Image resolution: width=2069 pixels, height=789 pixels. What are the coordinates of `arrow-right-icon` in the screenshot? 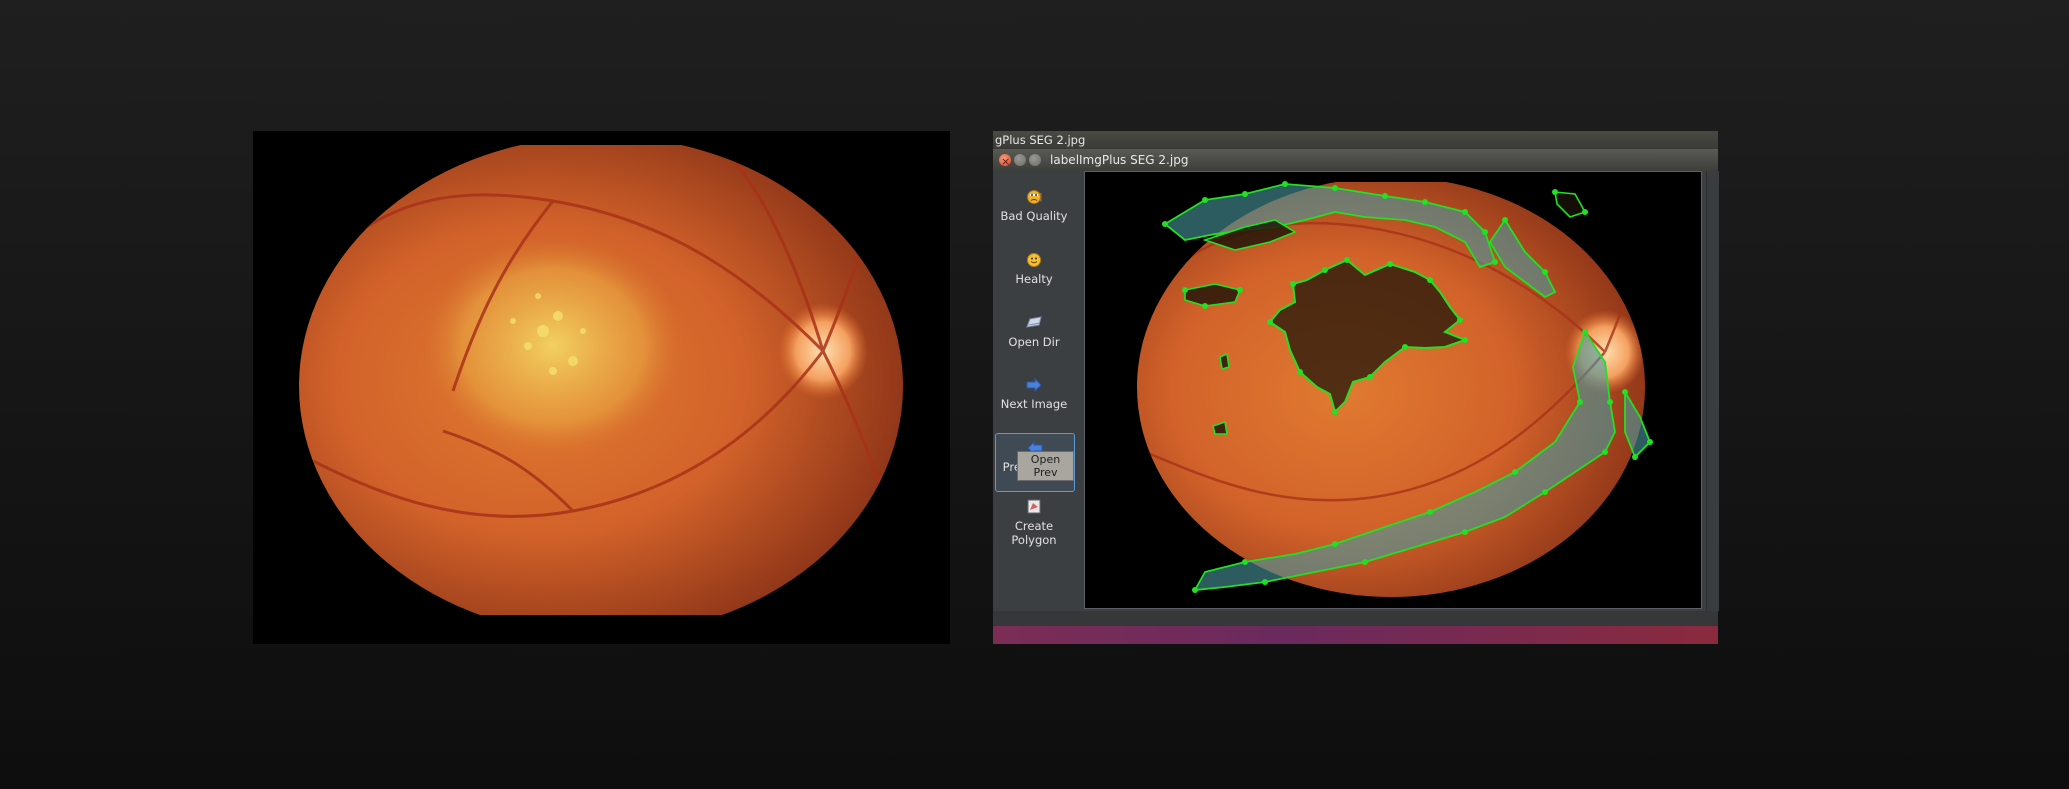 It's located at (1034, 385).